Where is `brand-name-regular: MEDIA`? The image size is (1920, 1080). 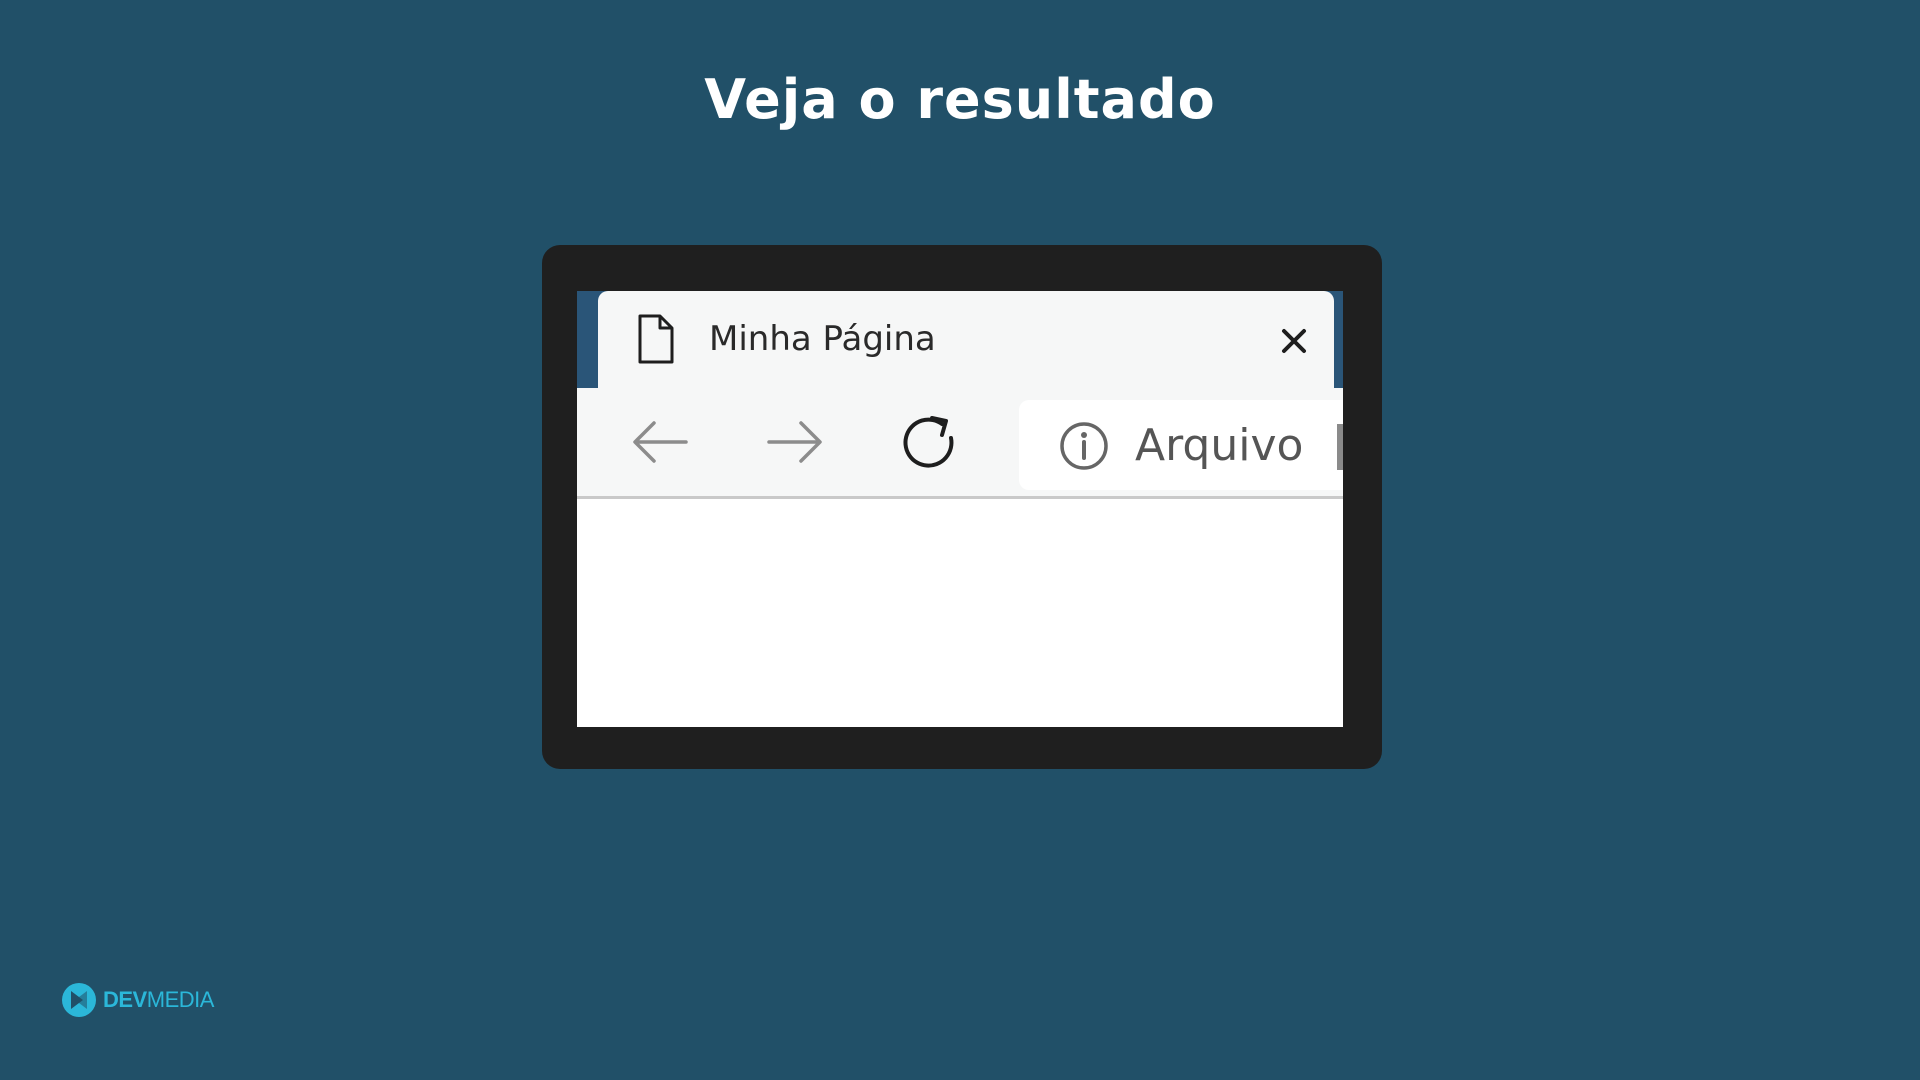
brand-name-regular: MEDIA is located at coordinates (180, 999).